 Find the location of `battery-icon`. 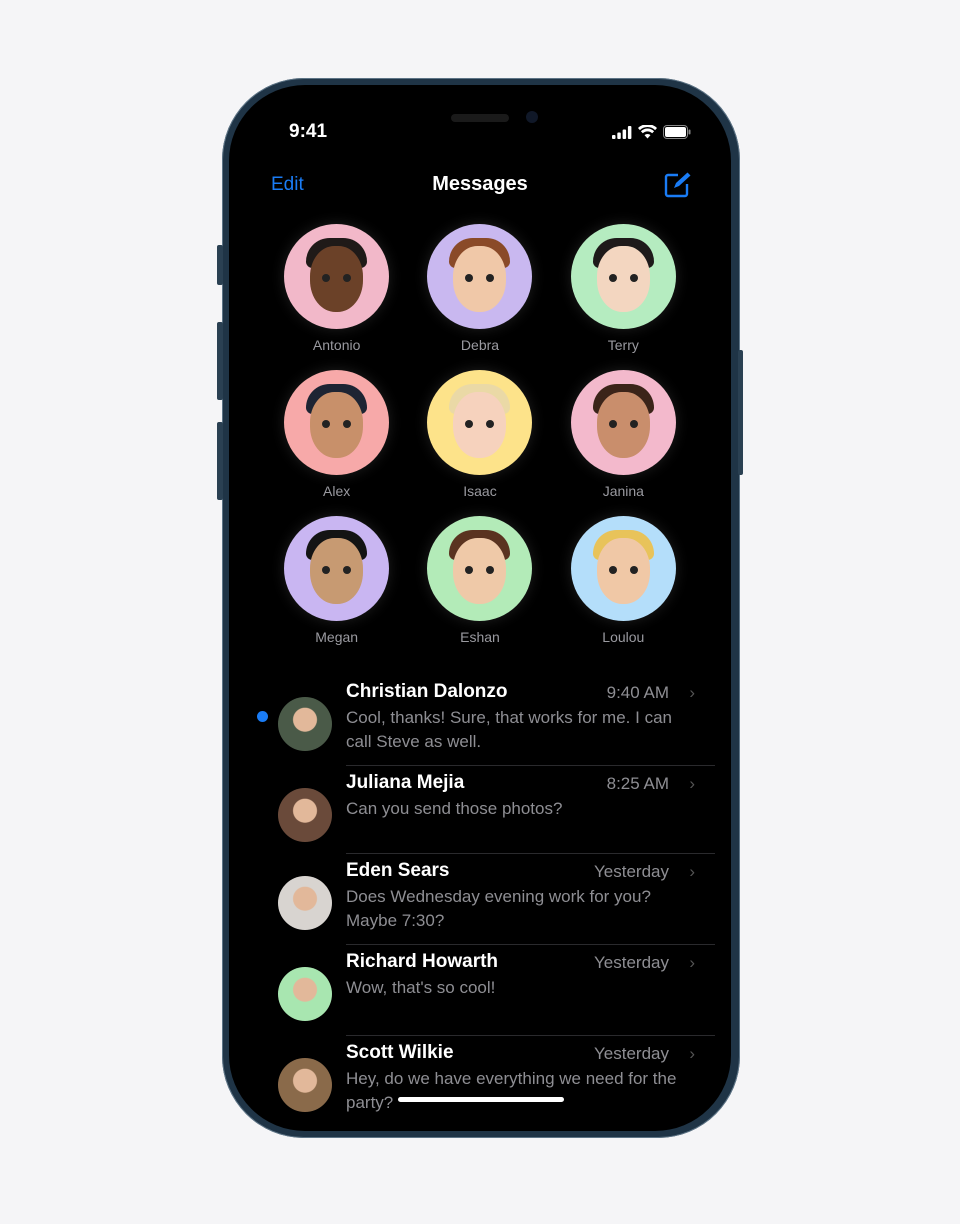

battery-icon is located at coordinates (677, 132).